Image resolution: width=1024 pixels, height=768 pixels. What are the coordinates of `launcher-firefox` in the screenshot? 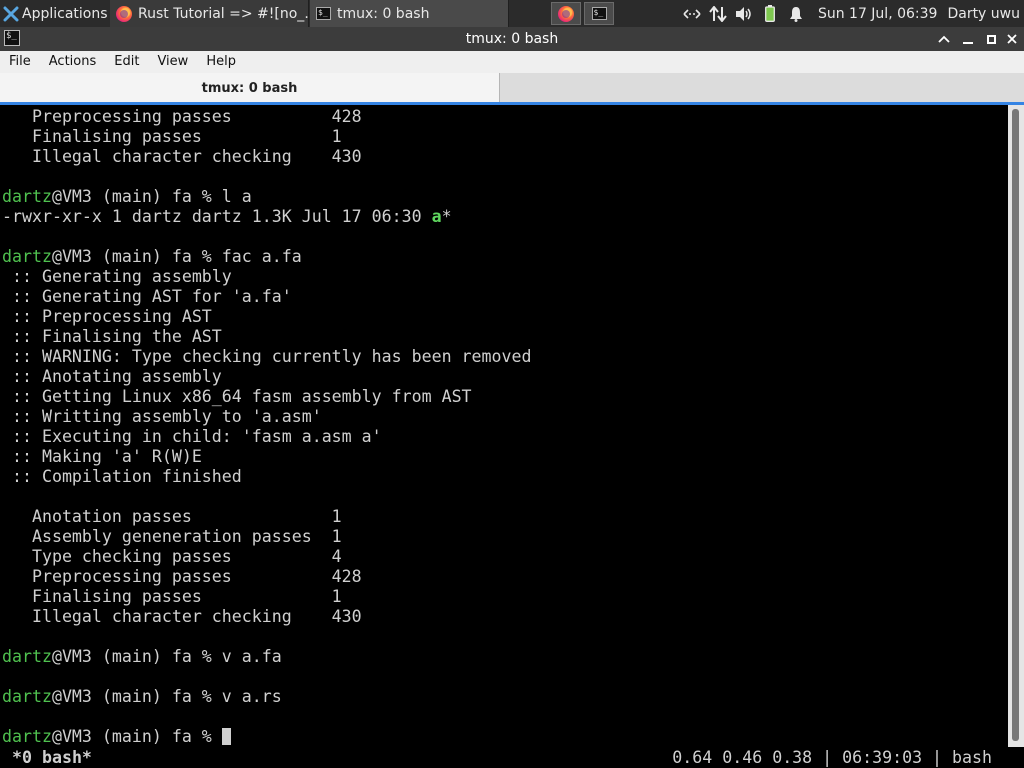 It's located at (566, 13).